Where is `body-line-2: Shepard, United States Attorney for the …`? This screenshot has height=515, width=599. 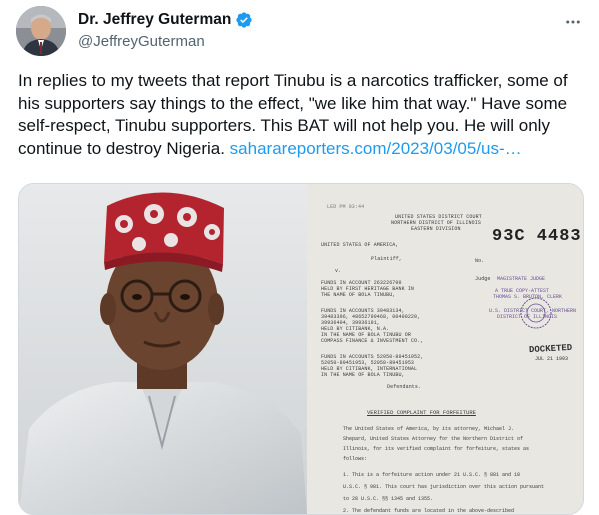
body-line-2: Shepard, United States Attorney for the … is located at coordinates (433, 439).